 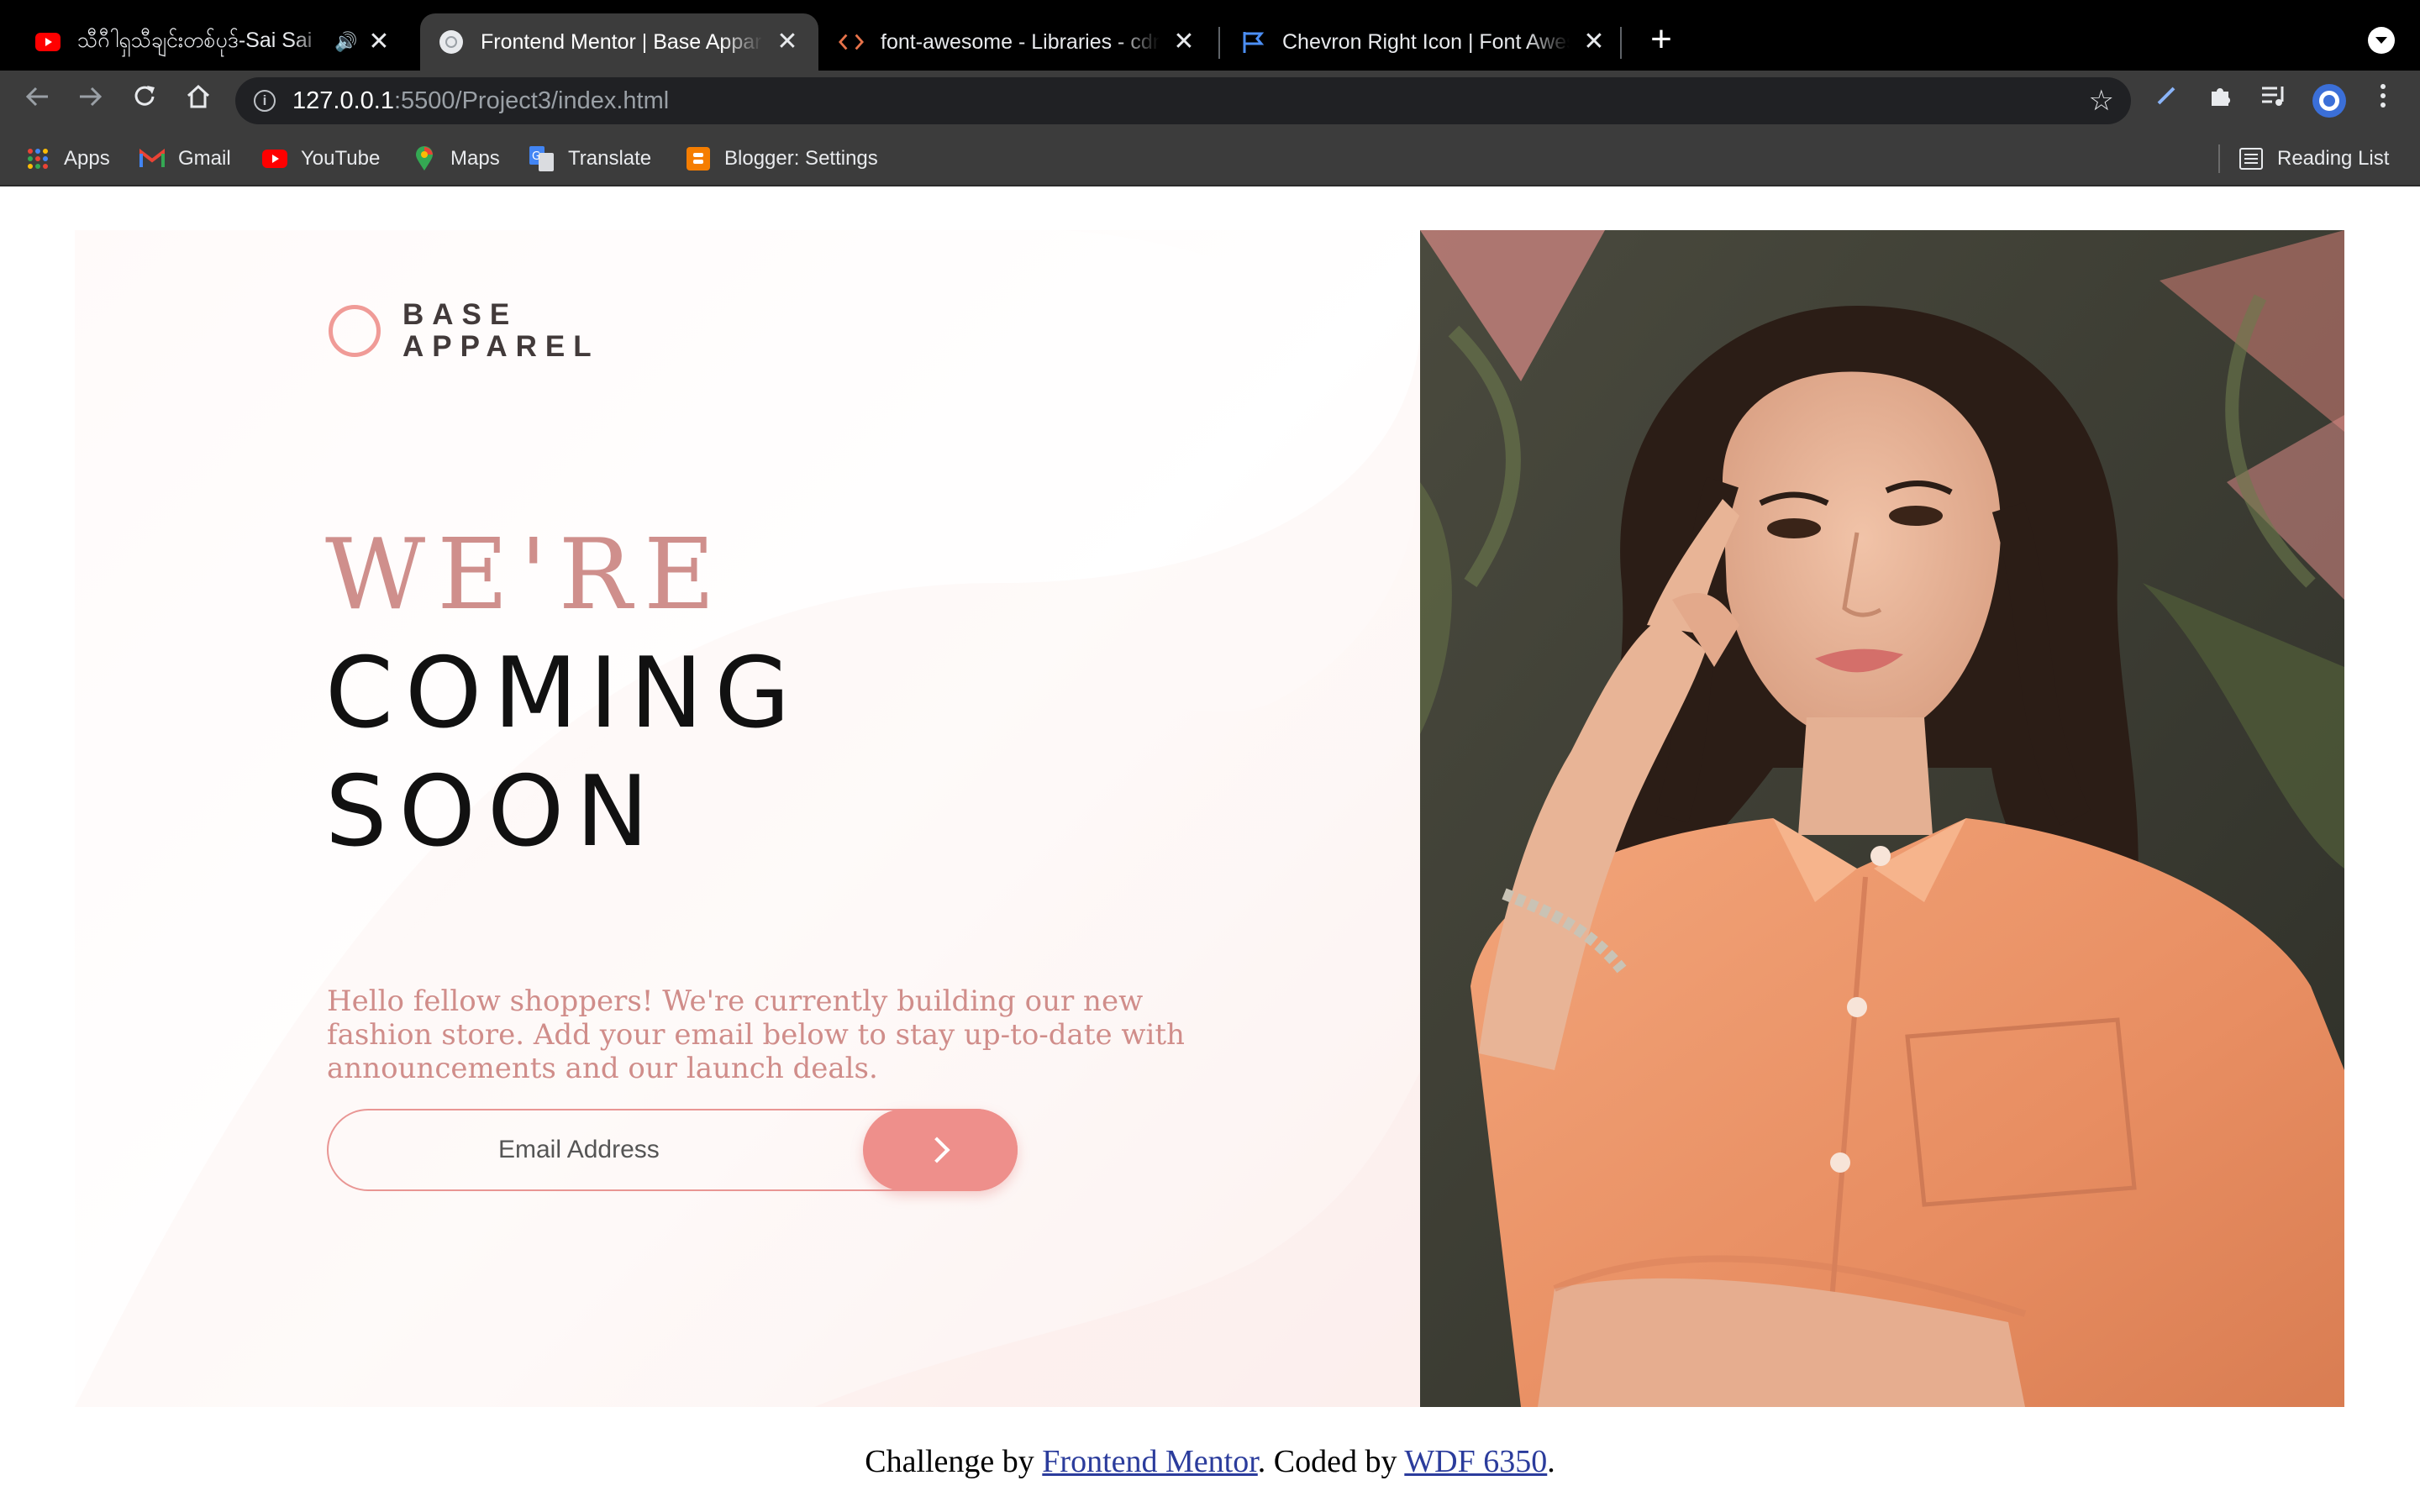 I want to click on heading-line-1: WE'RE, so click(x=526, y=575).